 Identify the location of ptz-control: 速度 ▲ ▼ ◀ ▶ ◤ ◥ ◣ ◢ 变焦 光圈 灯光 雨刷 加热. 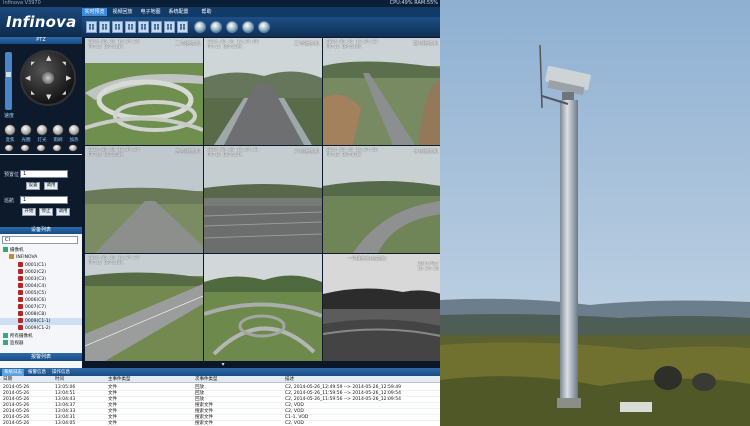
(41, 99).